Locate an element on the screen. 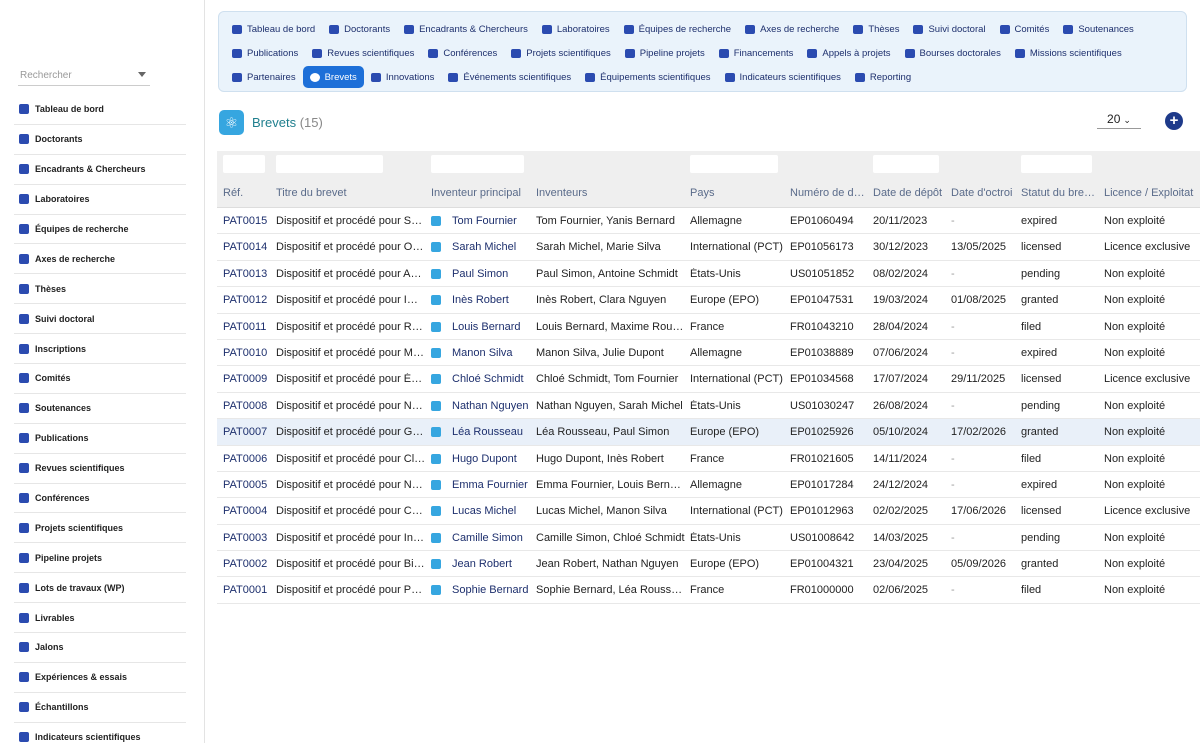  patent-ref-link: PAT0004 is located at coordinates (248, 511).